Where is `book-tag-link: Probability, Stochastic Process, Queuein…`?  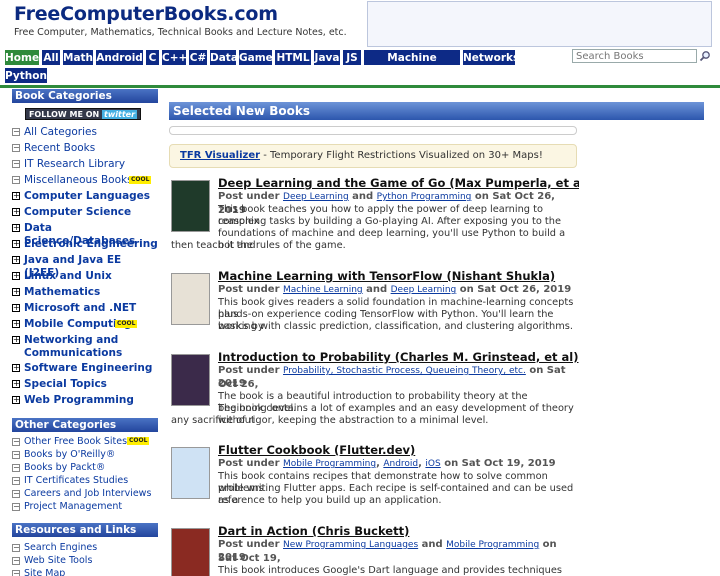
book-tag-link: Probability, Stochastic Process, Queuein… is located at coordinates (404, 371).